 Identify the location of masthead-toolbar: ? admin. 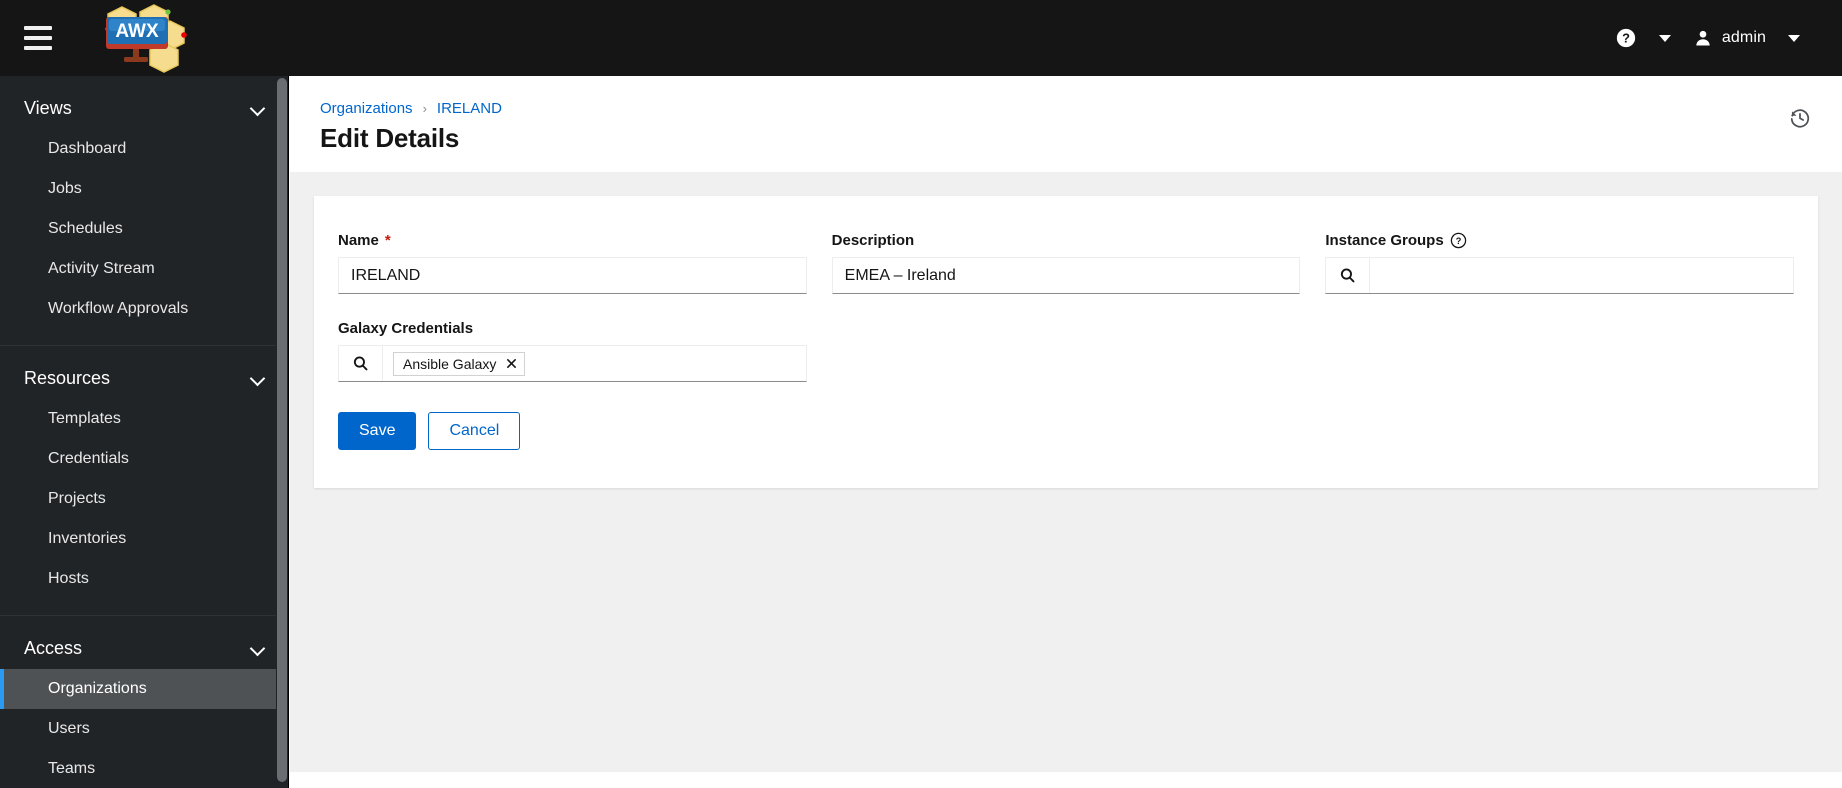
(1723, 38).